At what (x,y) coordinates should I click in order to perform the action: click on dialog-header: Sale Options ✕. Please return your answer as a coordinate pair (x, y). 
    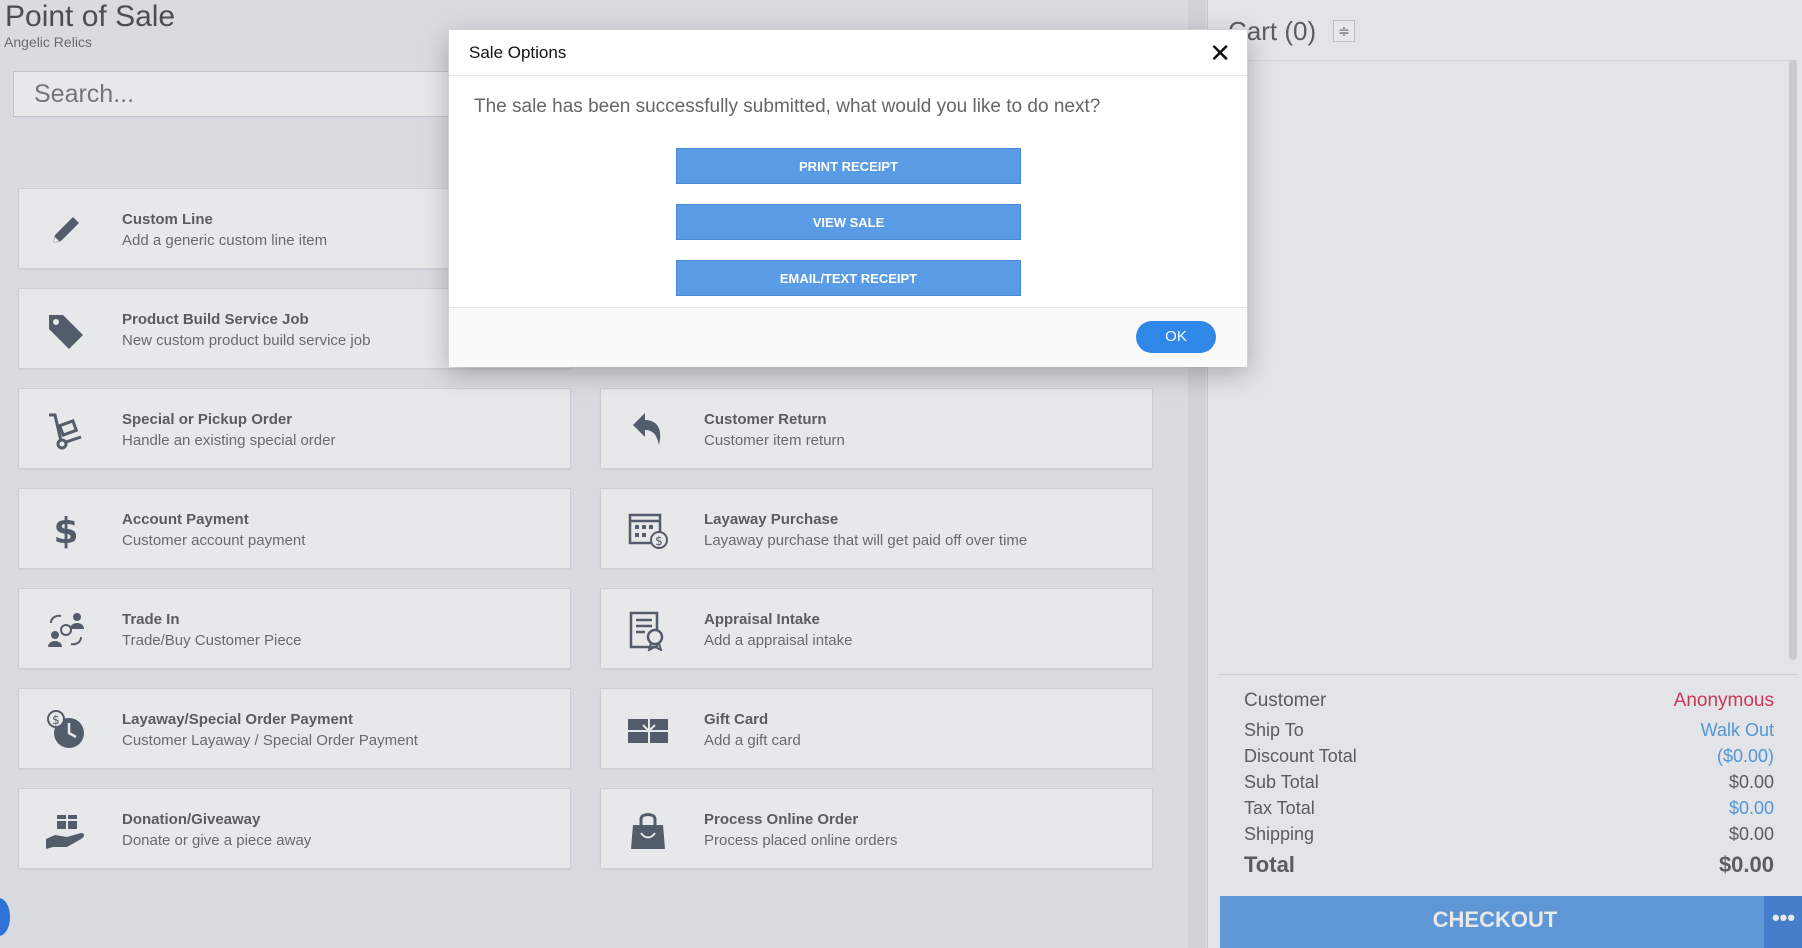
    Looking at the image, I should click on (848, 53).